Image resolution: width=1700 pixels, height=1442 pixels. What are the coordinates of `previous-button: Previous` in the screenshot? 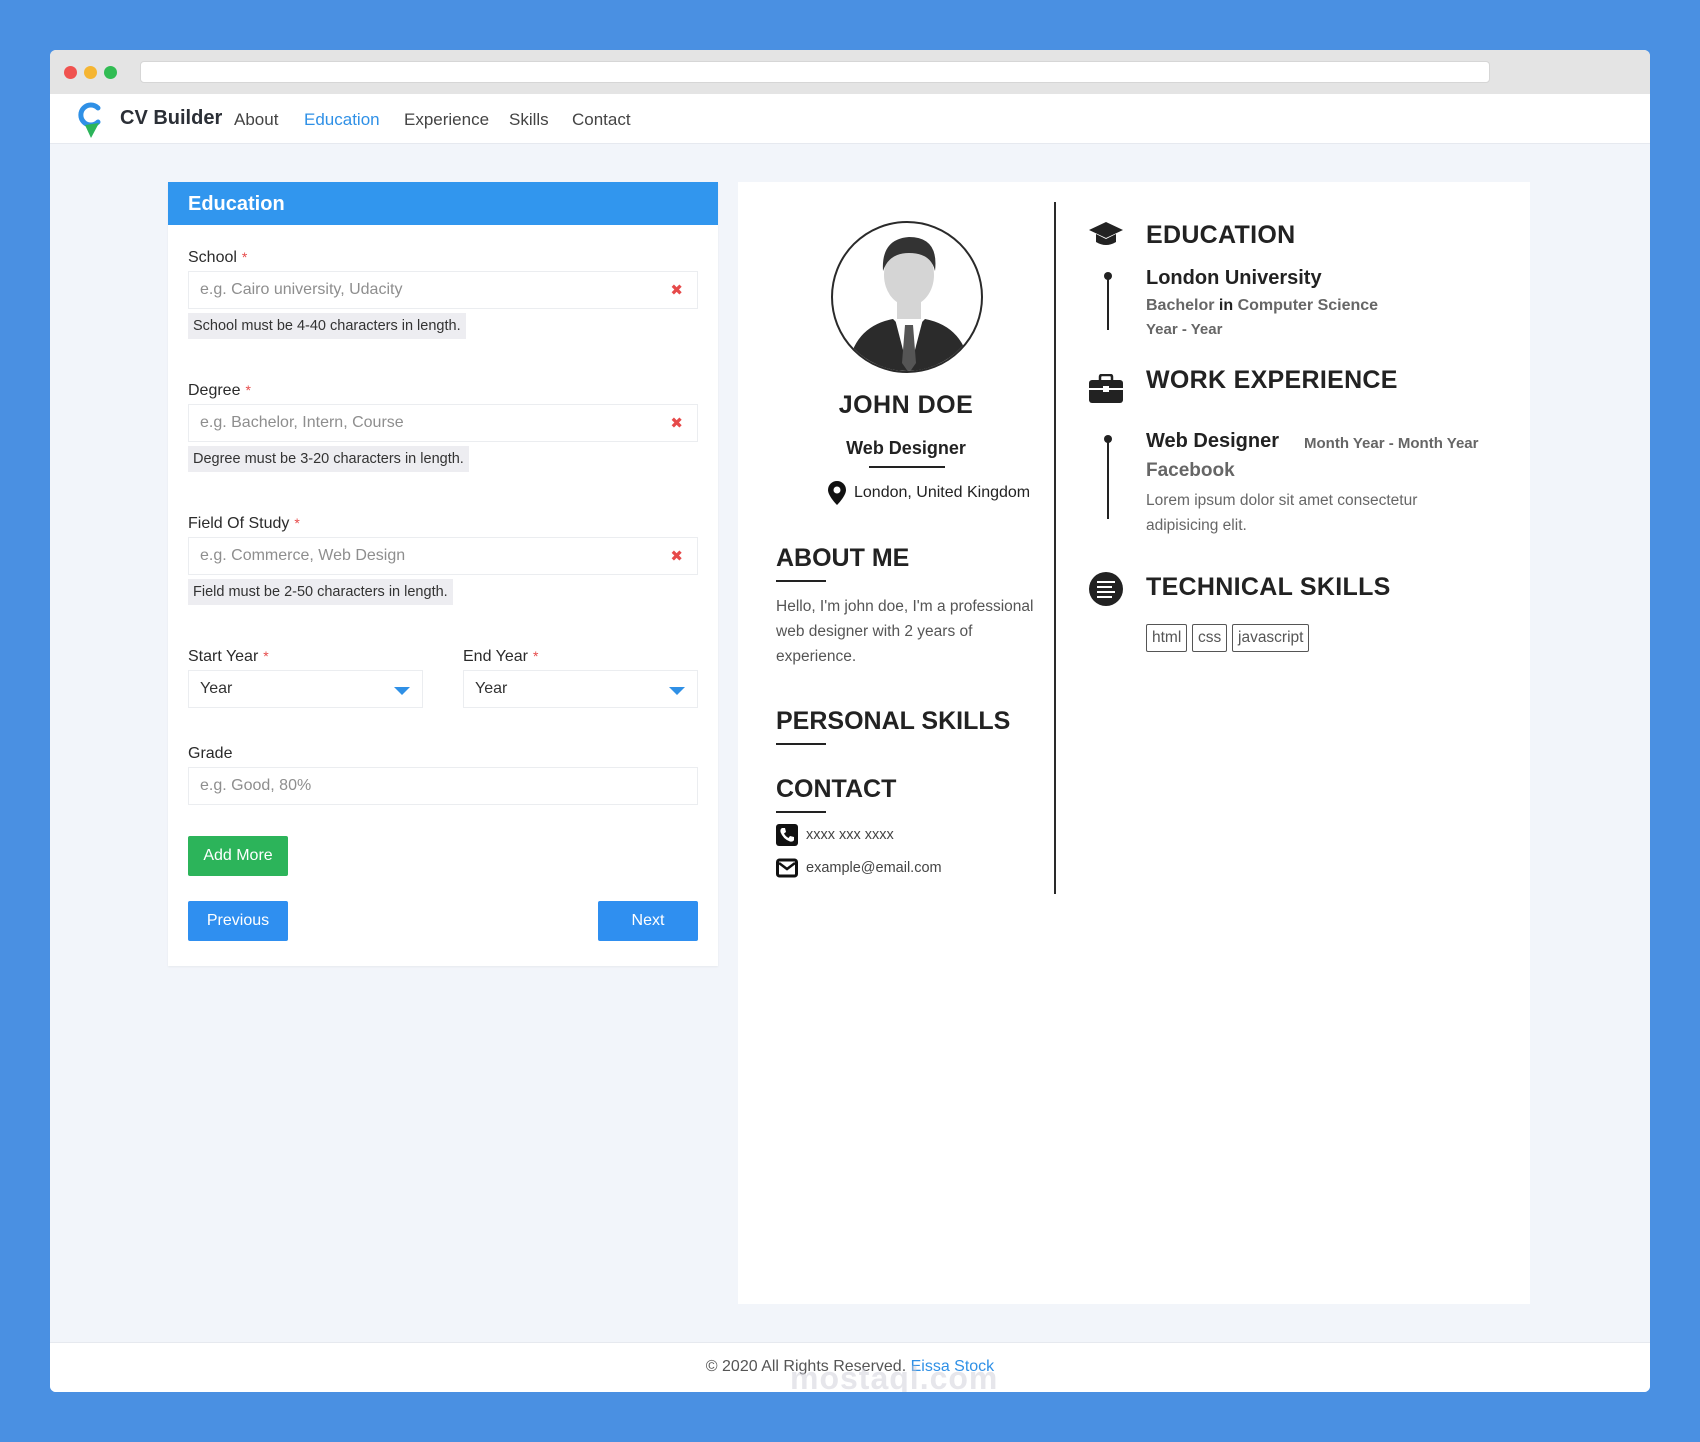 It's located at (238, 921).